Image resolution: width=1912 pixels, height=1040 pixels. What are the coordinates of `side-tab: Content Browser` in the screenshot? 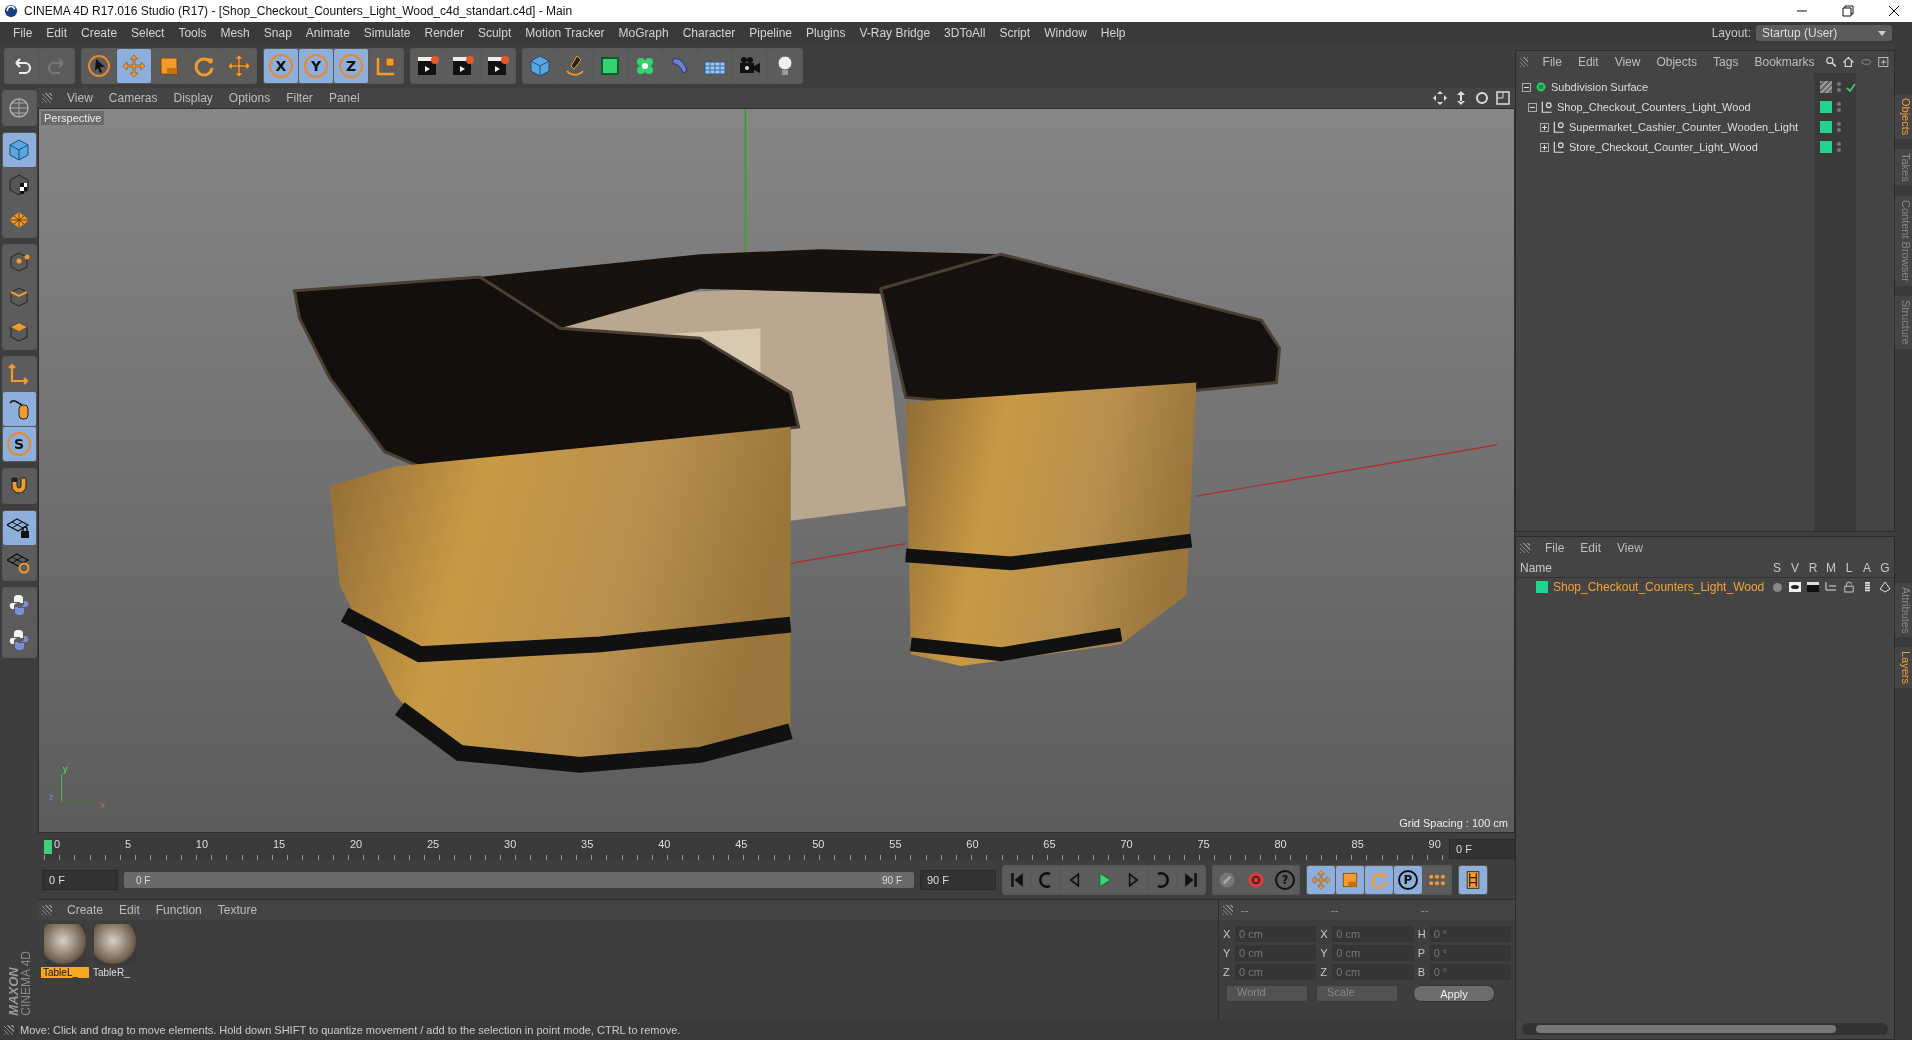 It's located at (1903, 241).